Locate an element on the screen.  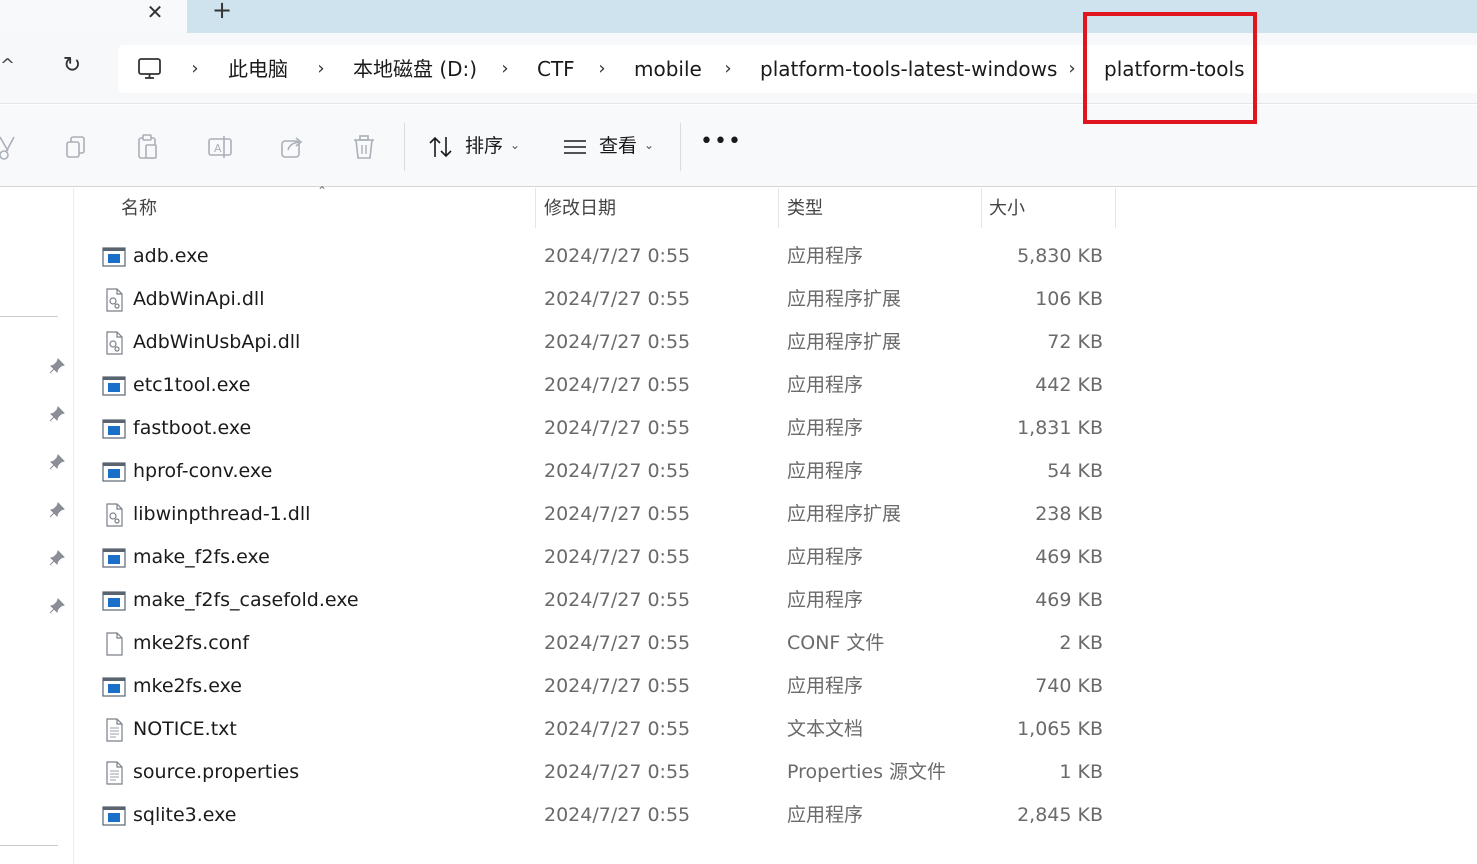
file-row: fastboot.exe 2024/7/27 0:55 应用程序 1,831 KB is located at coordinates (595, 428).